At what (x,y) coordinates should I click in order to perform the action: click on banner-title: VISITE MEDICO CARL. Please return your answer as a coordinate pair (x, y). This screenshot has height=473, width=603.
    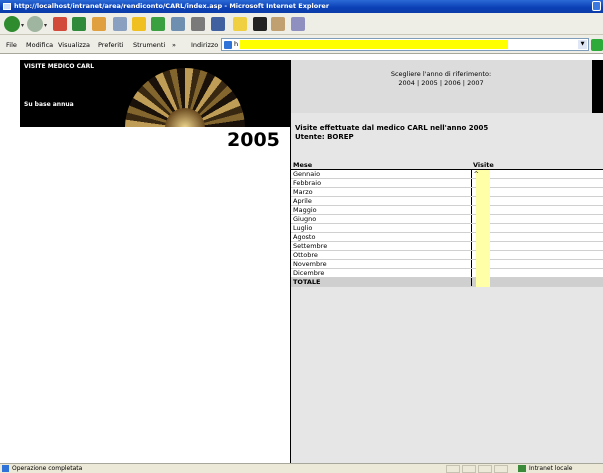
    Looking at the image, I should click on (59, 66).